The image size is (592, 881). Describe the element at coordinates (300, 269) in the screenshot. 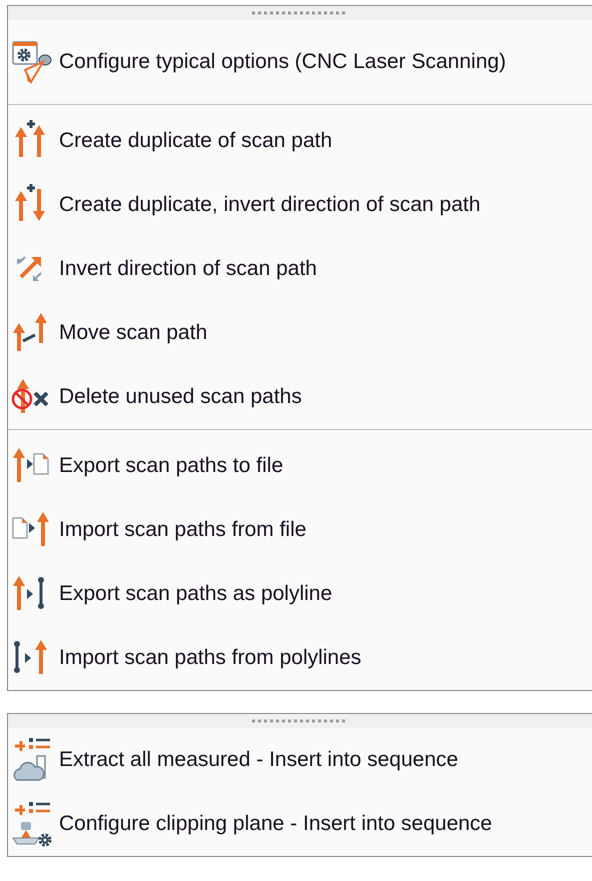

I see `menu-item: Invert direction of scan path` at that location.